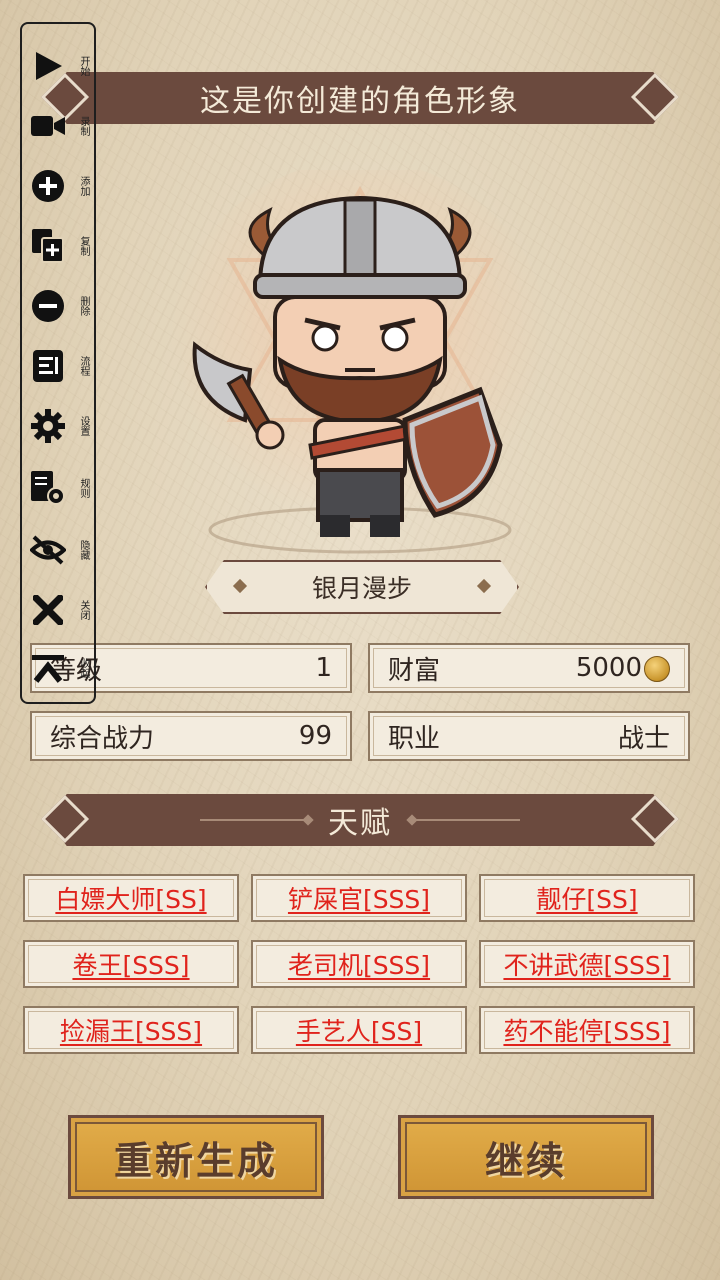 The height and width of the screenshot is (1280, 720). I want to click on talent-link: 卷王[SSS], so click(130, 964).